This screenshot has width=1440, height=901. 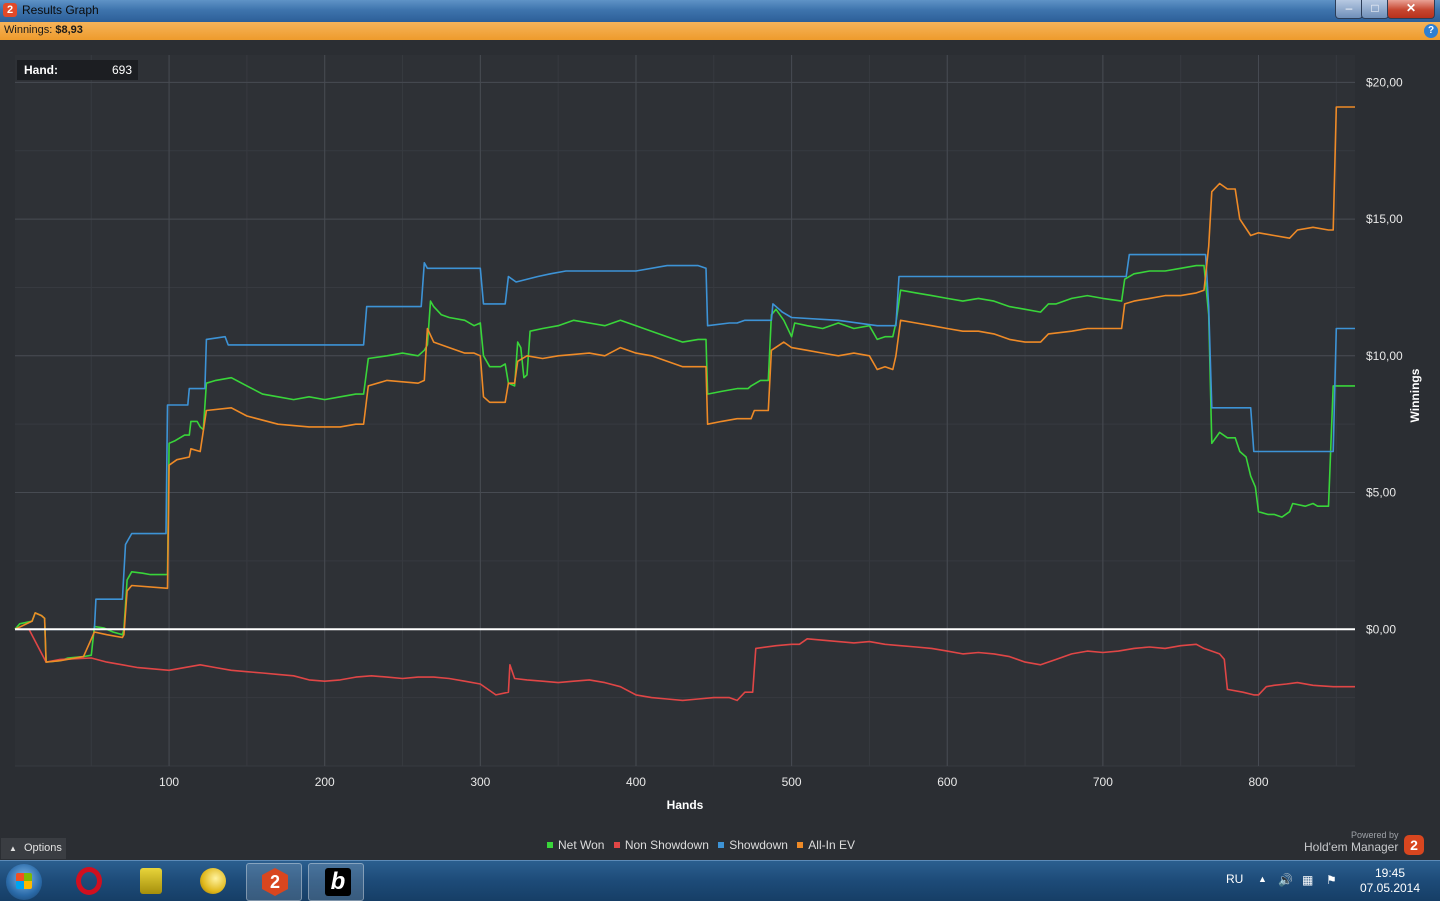 What do you see at coordinates (1384, 219) in the screenshot?
I see `y-tick-label: $15,00` at bounding box center [1384, 219].